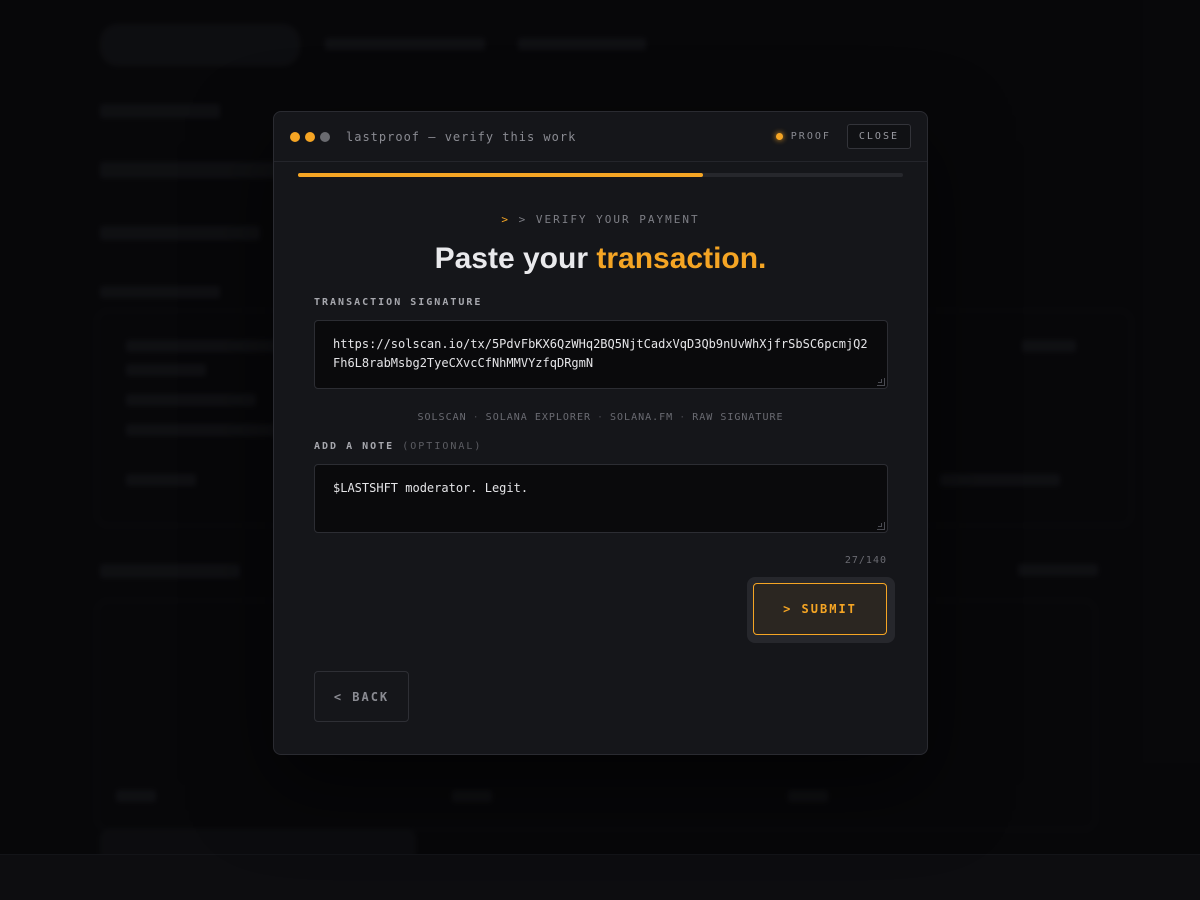 The width and height of the screenshot is (1200, 900). What do you see at coordinates (878, 136) in the screenshot?
I see `close-button: CLOSE` at bounding box center [878, 136].